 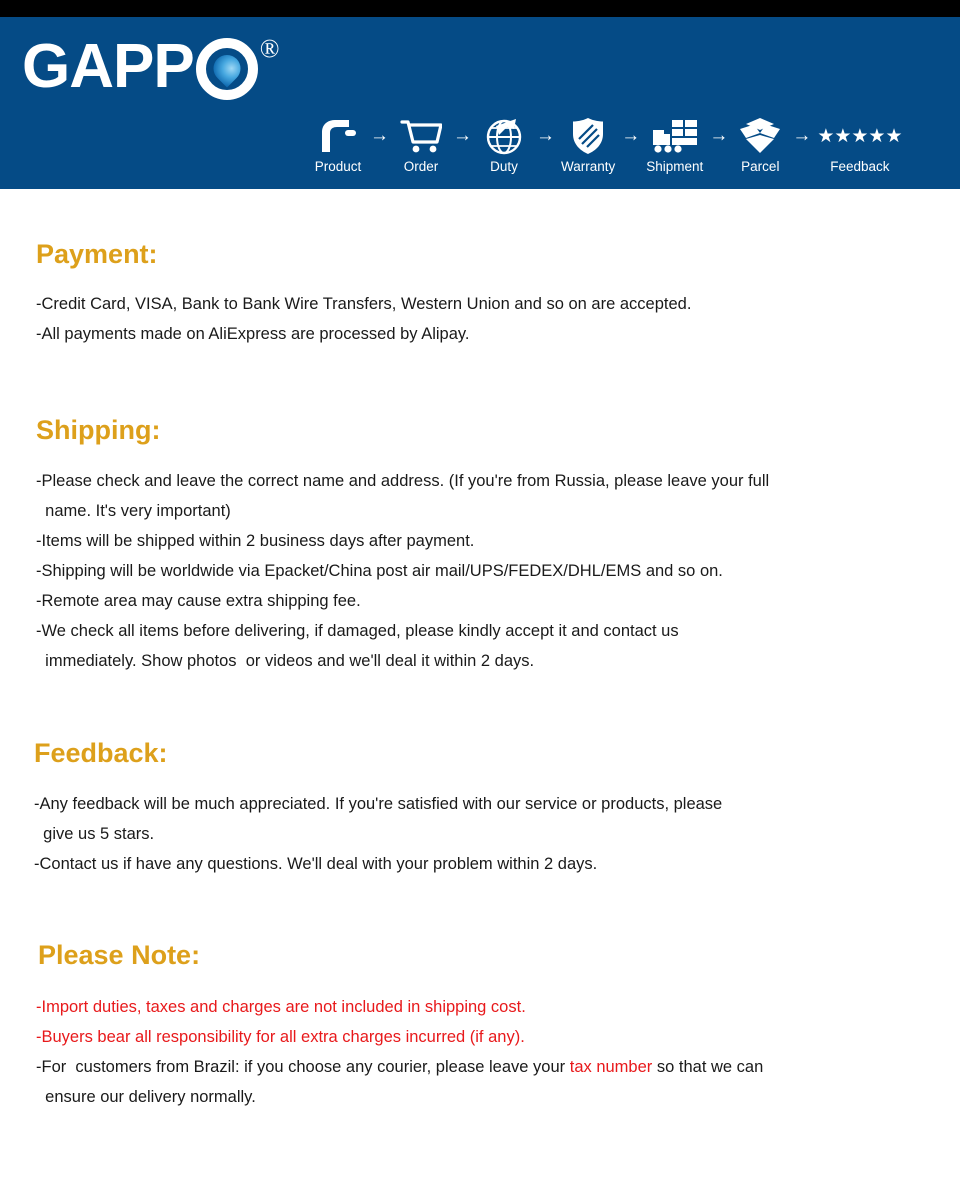 I want to click on section-title: Shipping:, so click(x=98, y=430).